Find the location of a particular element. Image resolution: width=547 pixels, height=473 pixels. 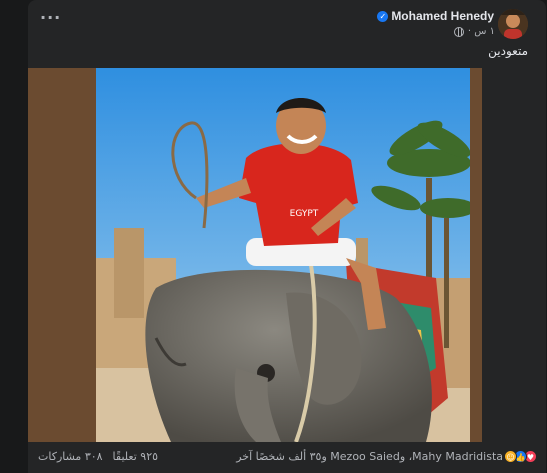

post-meta: ١ س · is located at coordinates (474, 31).